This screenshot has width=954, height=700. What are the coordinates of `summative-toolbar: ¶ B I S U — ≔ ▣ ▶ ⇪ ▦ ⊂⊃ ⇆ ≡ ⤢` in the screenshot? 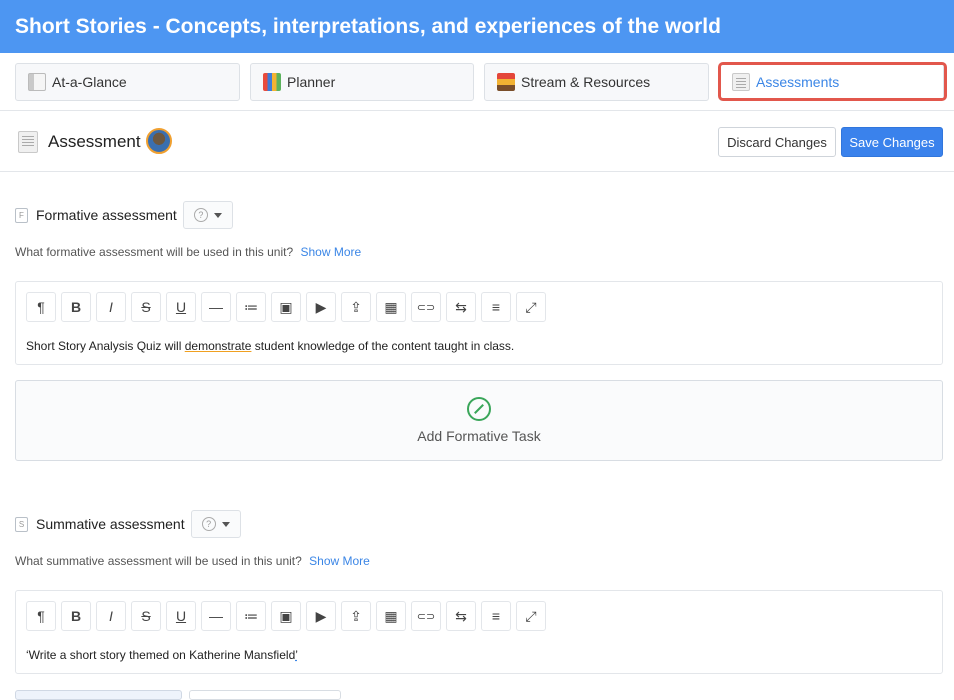 It's located at (286, 616).